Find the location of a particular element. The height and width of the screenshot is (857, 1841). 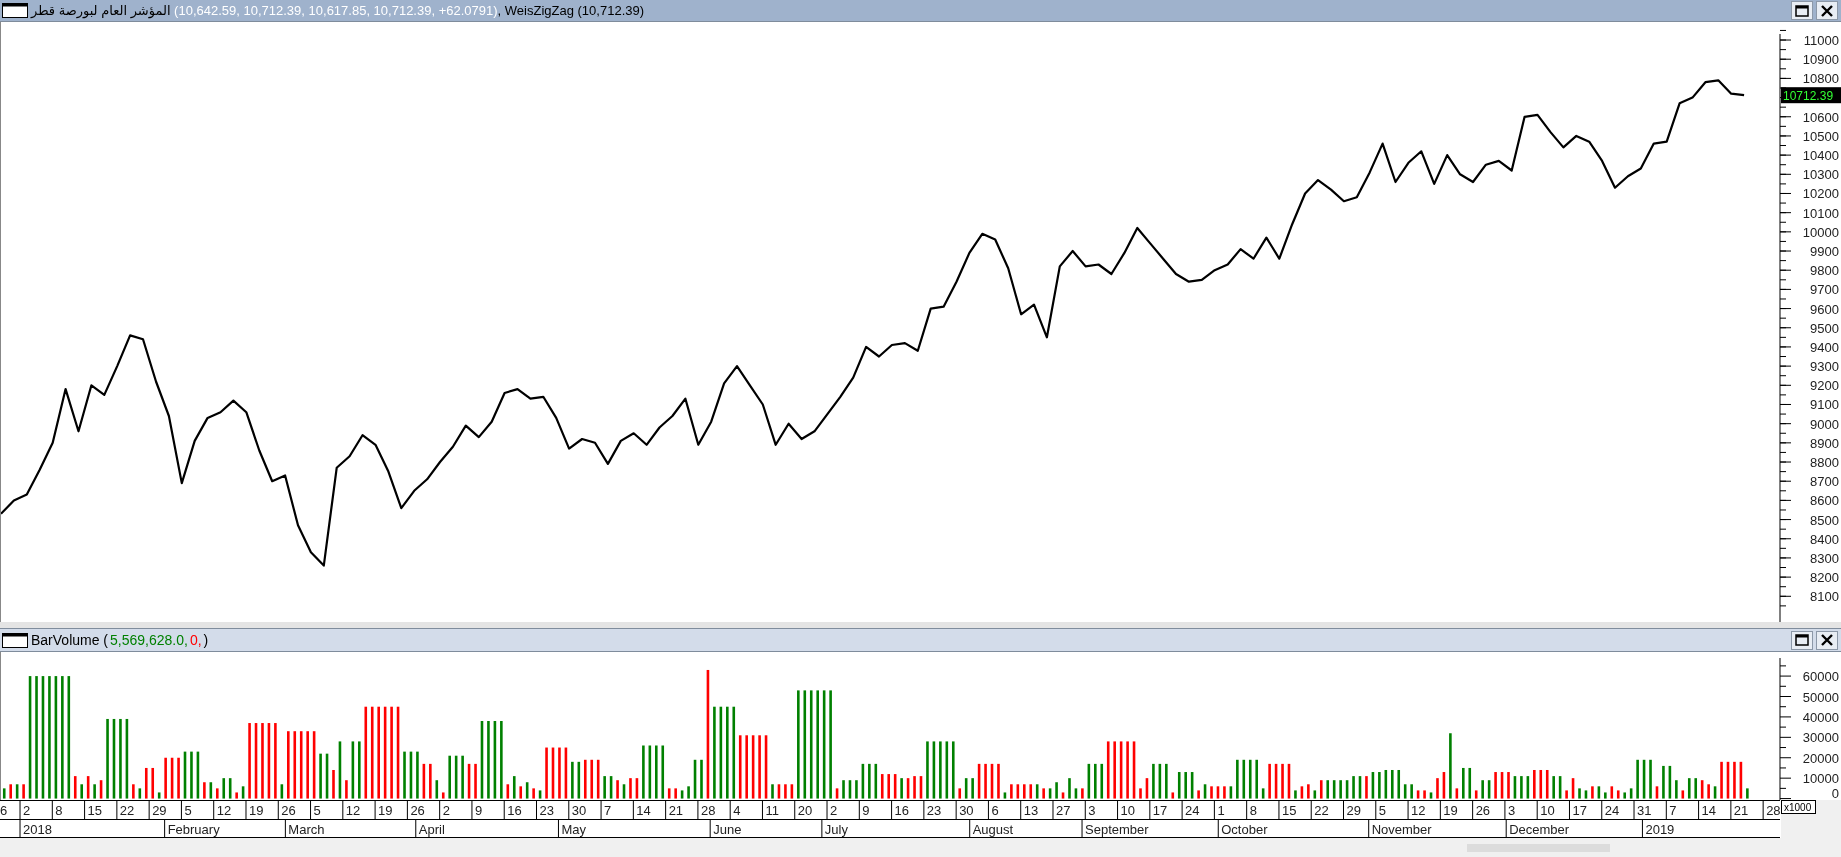

date-label: 28 is located at coordinates (708, 810).